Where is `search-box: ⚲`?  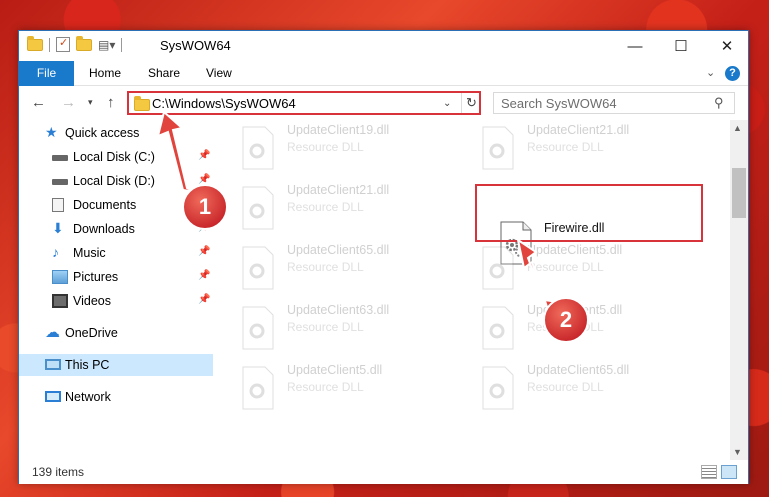 search-box: ⚲ is located at coordinates (614, 103).